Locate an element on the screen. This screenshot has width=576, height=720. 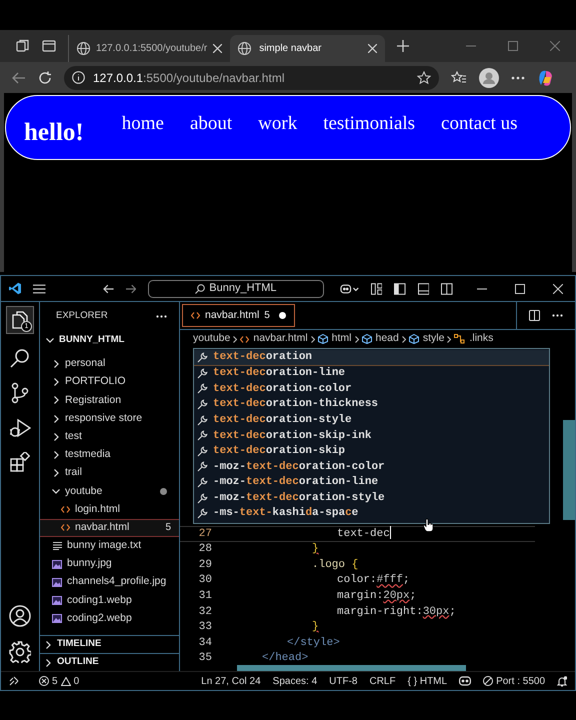
tree-item: test is located at coordinates (109, 437).